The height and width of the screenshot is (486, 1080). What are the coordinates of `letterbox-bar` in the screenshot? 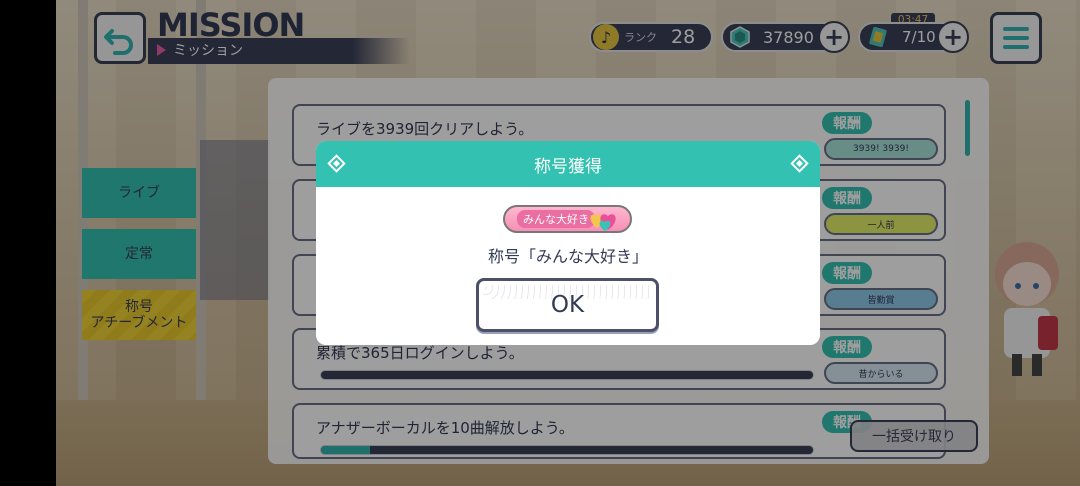 It's located at (28, 243).